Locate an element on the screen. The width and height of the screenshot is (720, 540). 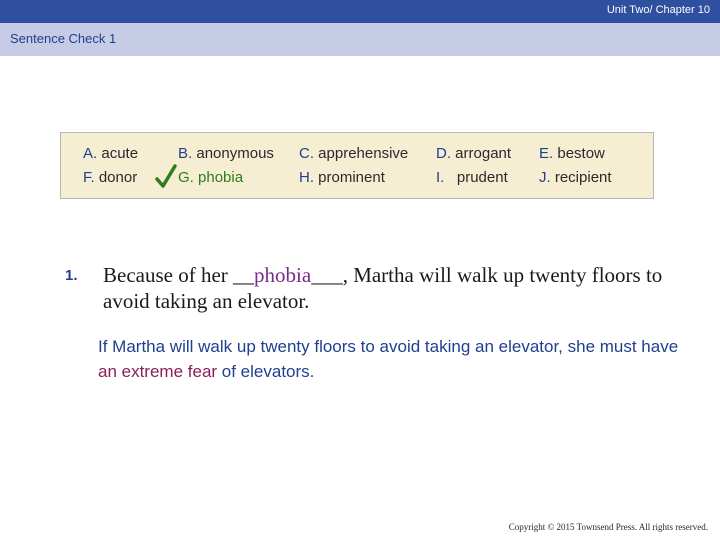
word-bank-box is located at coordinates (357, 165).